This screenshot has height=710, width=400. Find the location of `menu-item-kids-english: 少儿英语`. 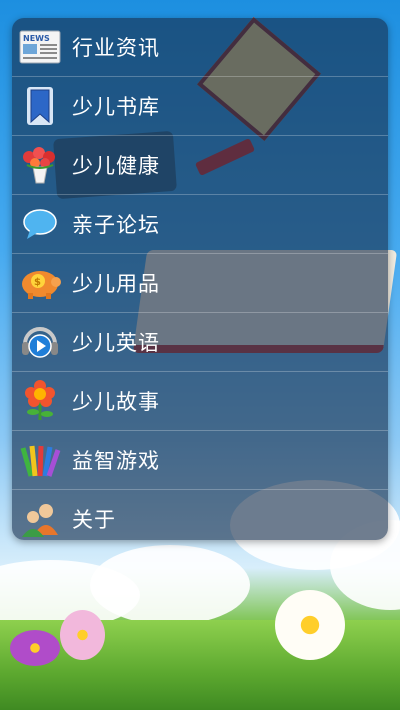

menu-item-kids-english: 少儿英语 is located at coordinates (200, 342).